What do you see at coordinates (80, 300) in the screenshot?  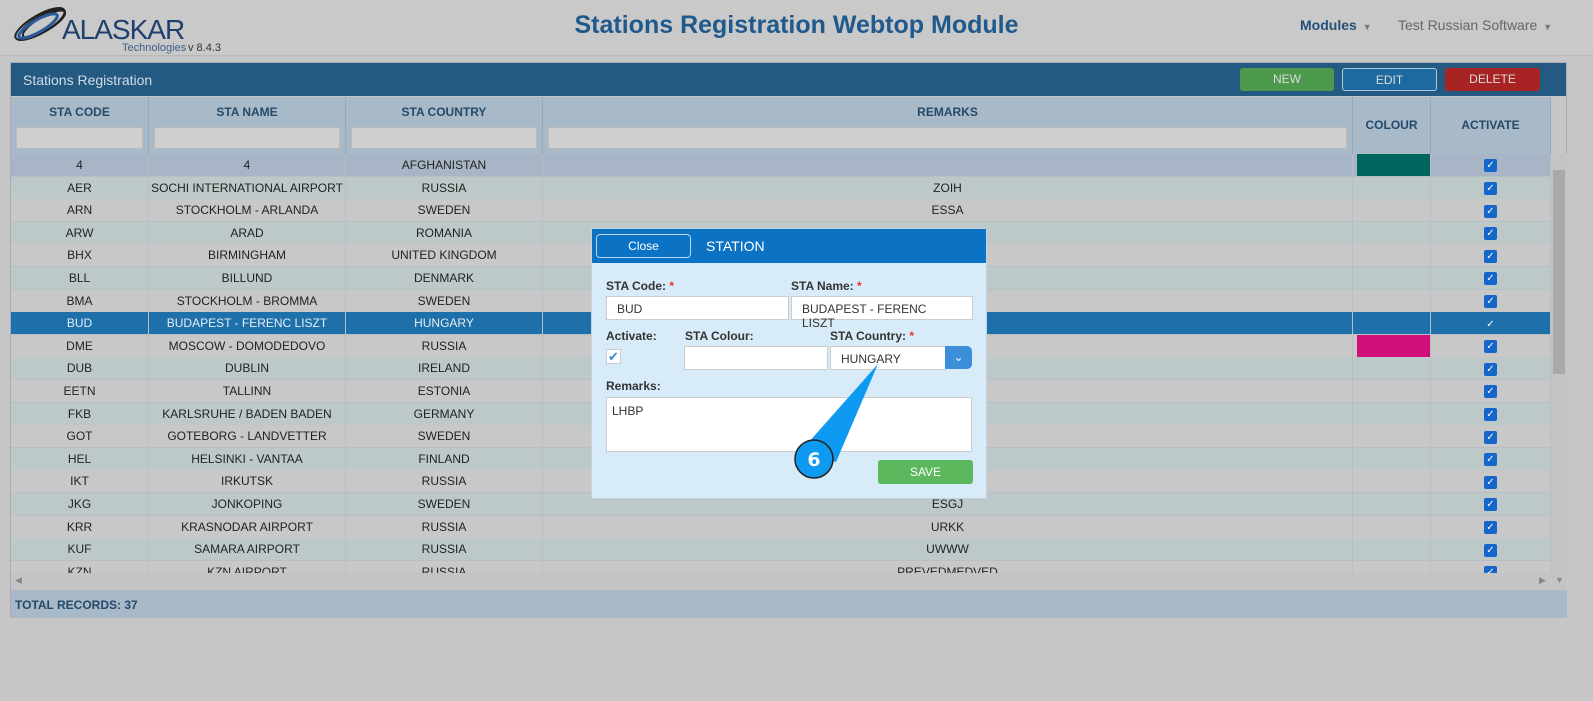 I see `cell-code: BMA` at bounding box center [80, 300].